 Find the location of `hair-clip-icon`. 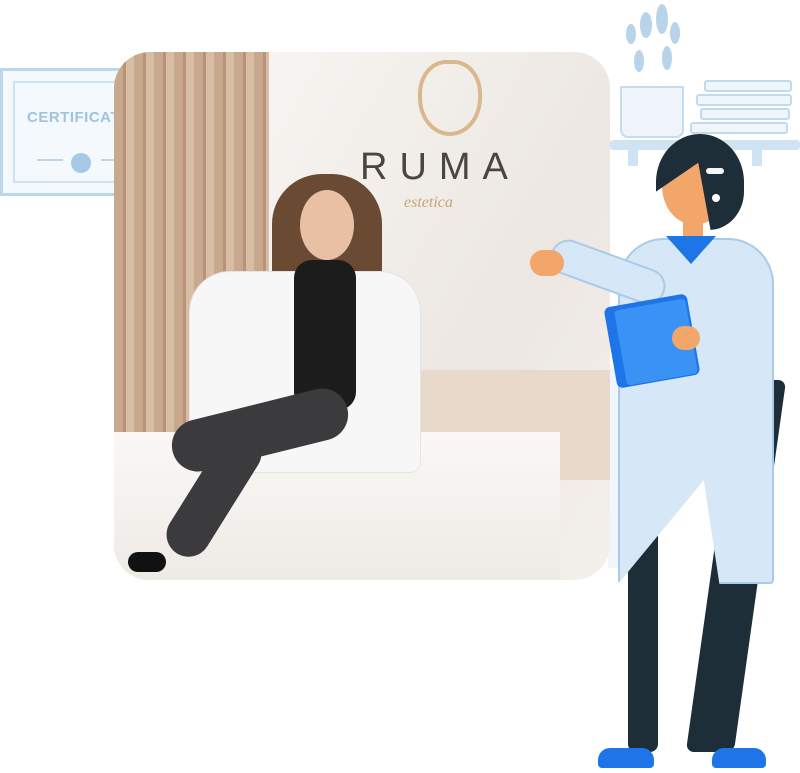

hair-clip-icon is located at coordinates (715, 171).